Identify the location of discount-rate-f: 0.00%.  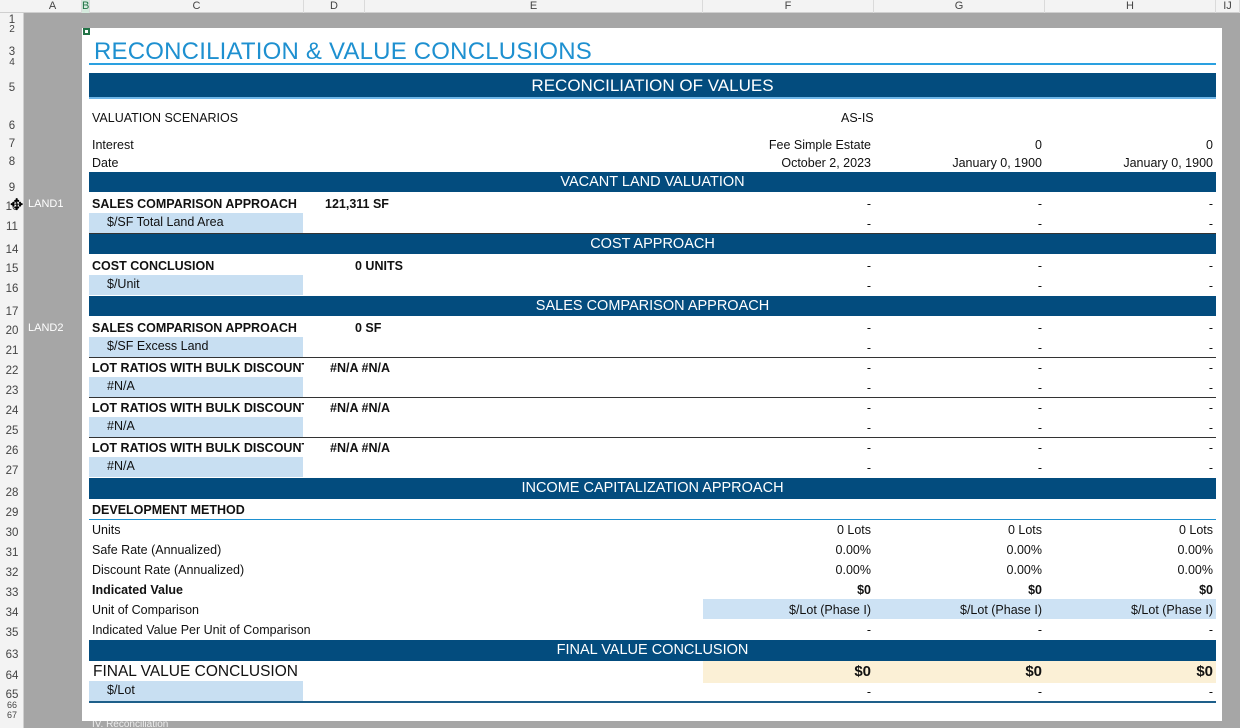
(787, 570).